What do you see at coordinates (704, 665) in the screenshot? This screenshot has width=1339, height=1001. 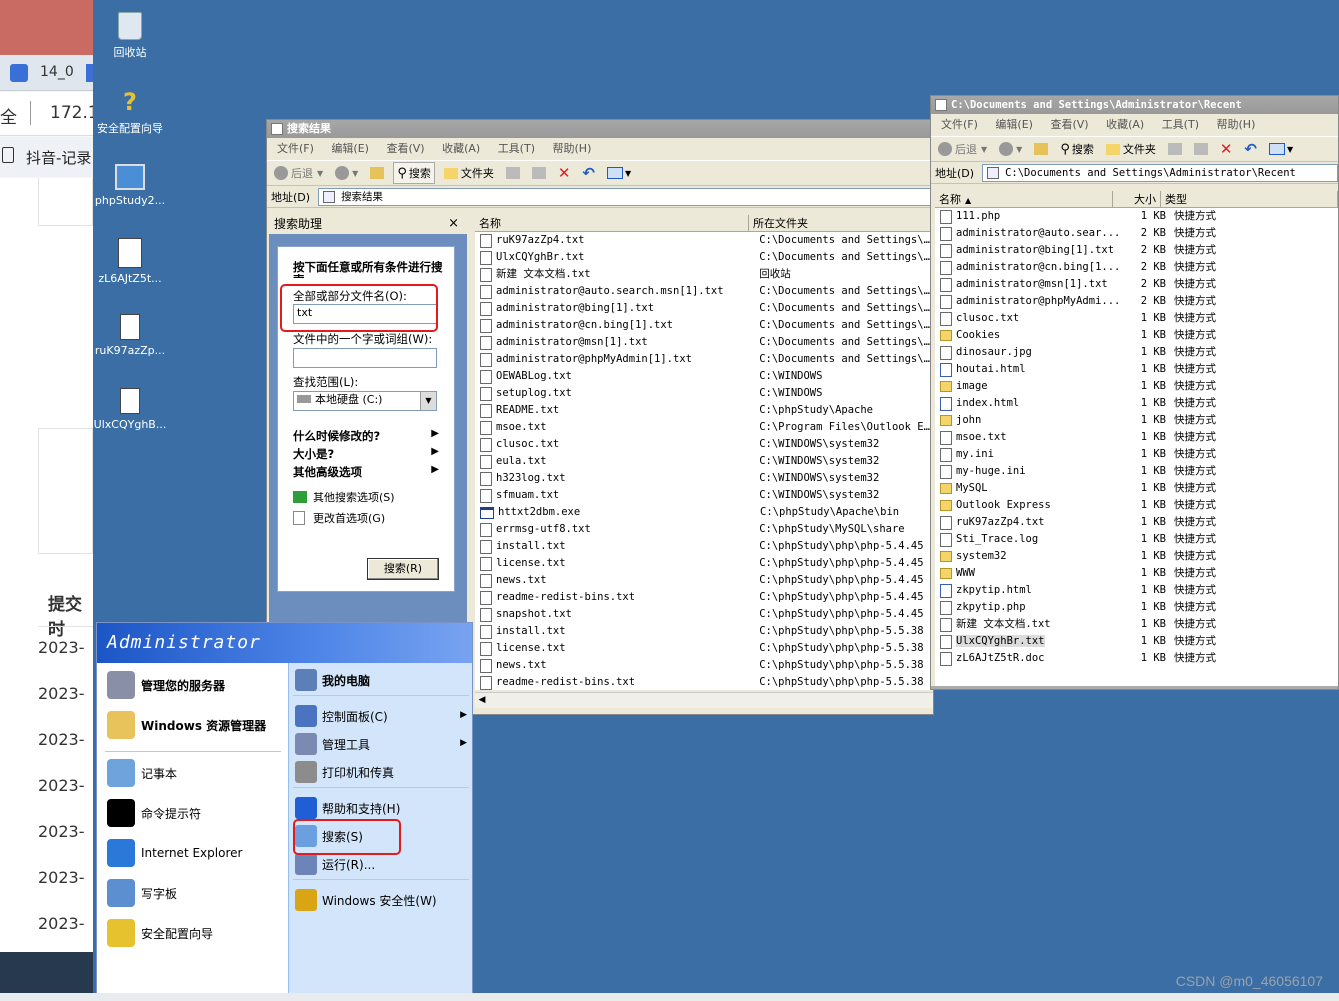 I see `result-row: news.txt C:\phpStudy\php\php-5.5.38` at bounding box center [704, 665].